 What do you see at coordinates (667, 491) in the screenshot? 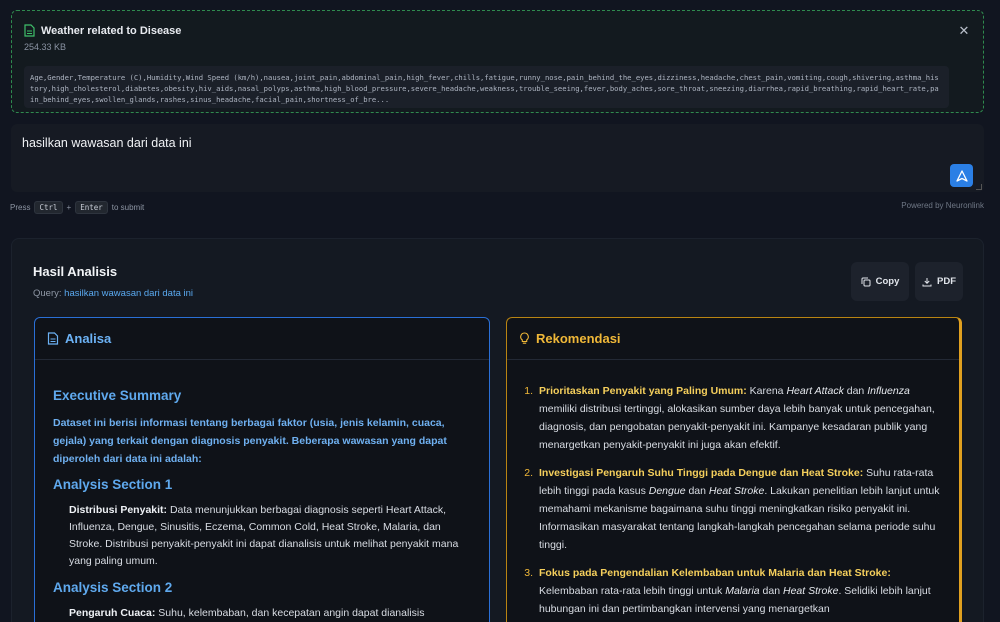
I see `item-i1: Dengue` at bounding box center [667, 491].